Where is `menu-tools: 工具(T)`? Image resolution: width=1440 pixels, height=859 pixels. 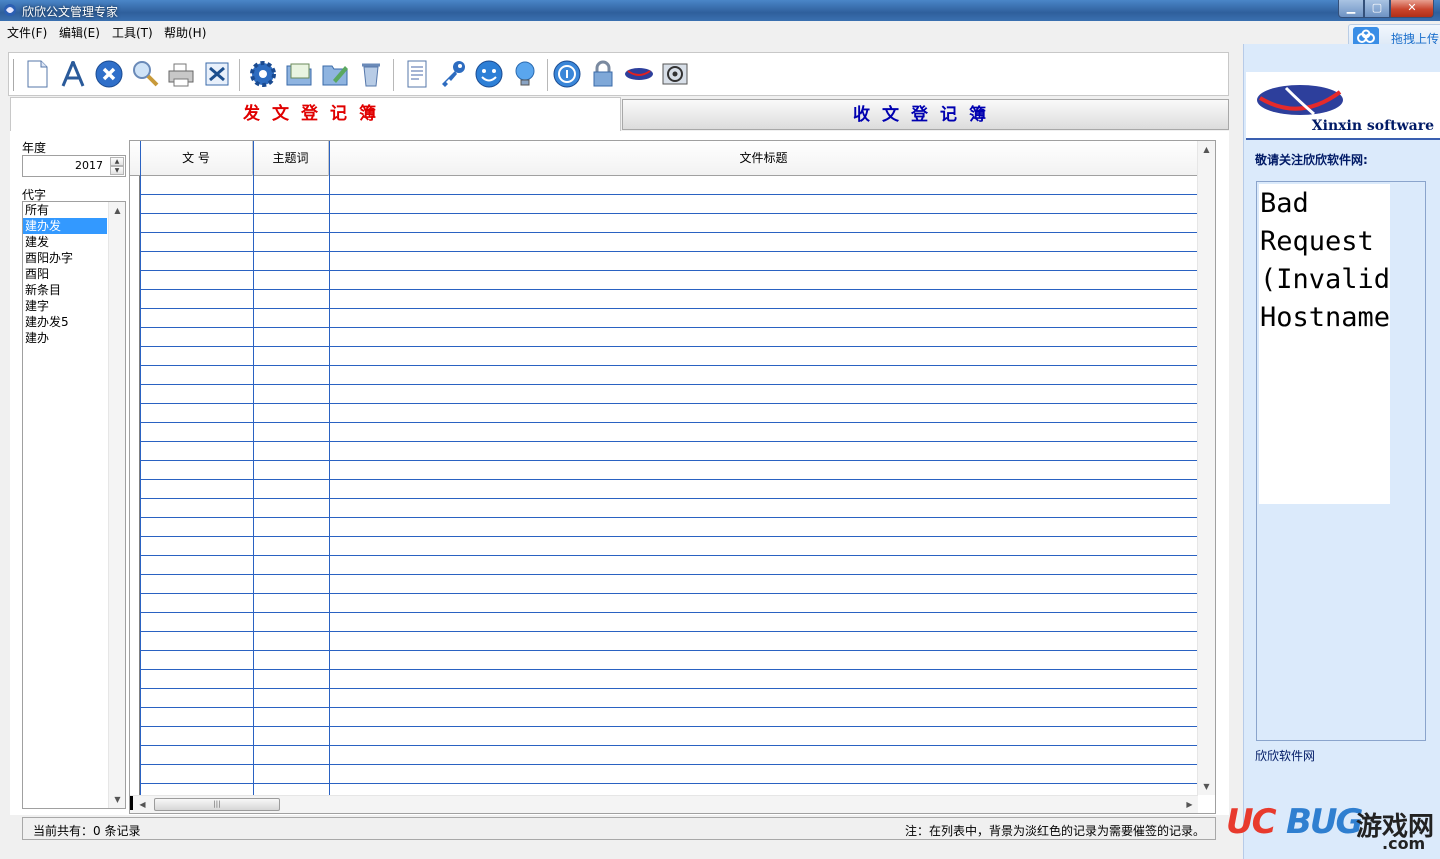 menu-tools: 工具(T) is located at coordinates (132, 32).